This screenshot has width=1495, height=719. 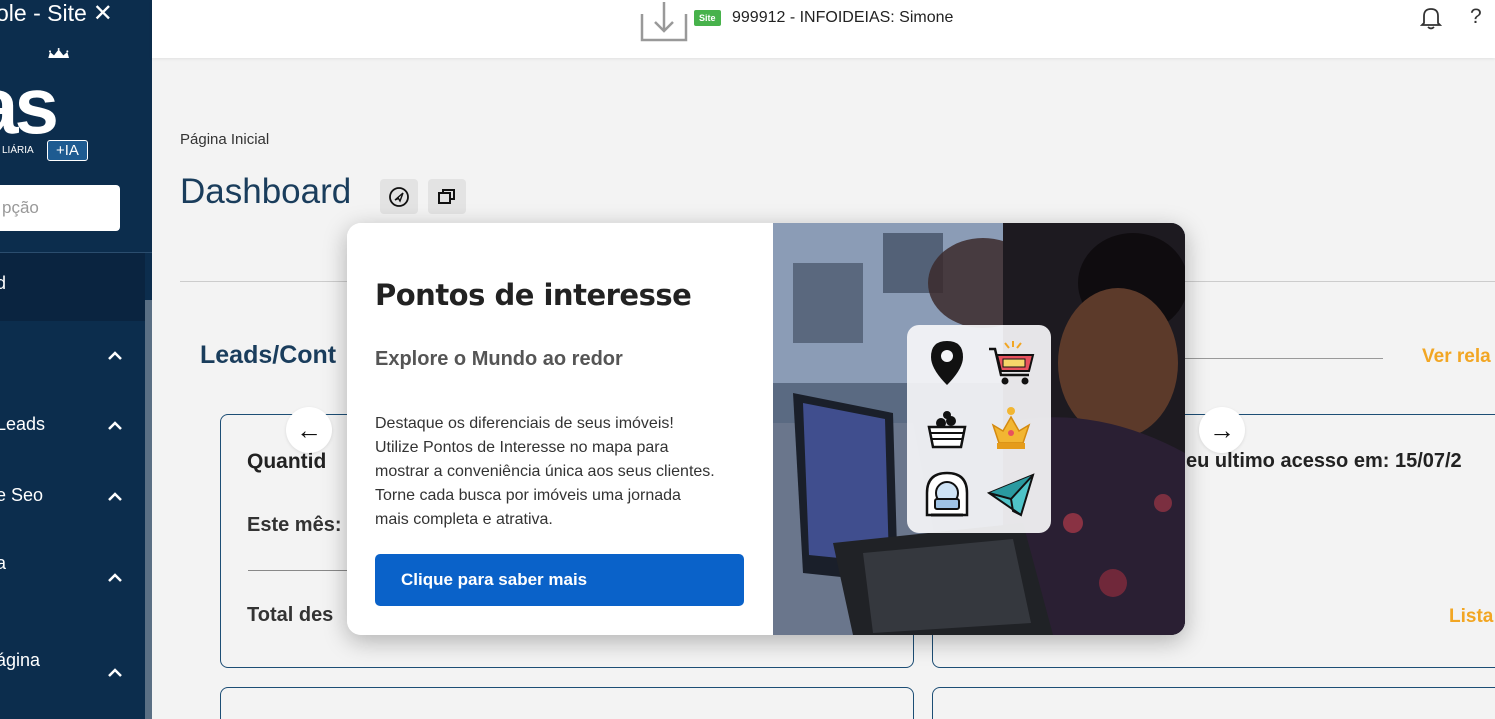 I want to click on download-icon, so click(x=664, y=22).